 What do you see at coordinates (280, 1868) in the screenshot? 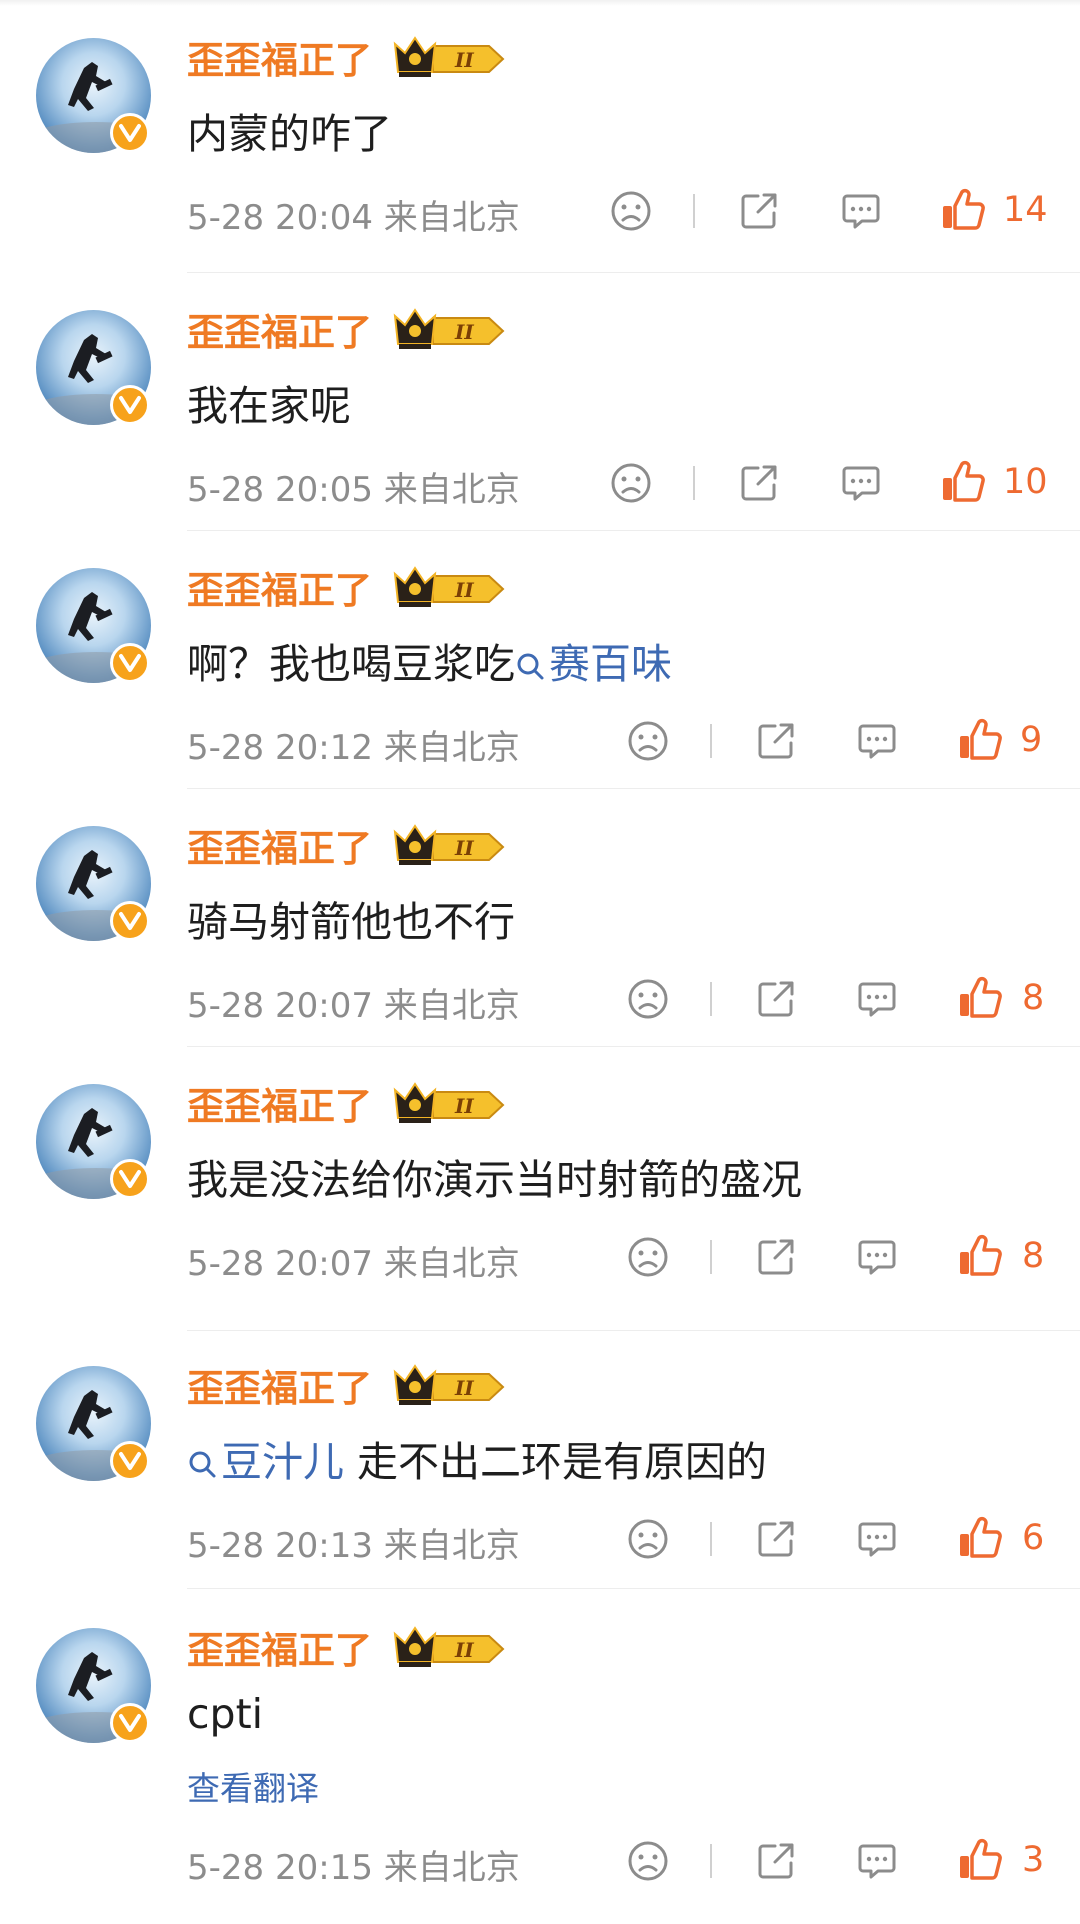
I see `comment-time: 5-28 20:15` at bounding box center [280, 1868].